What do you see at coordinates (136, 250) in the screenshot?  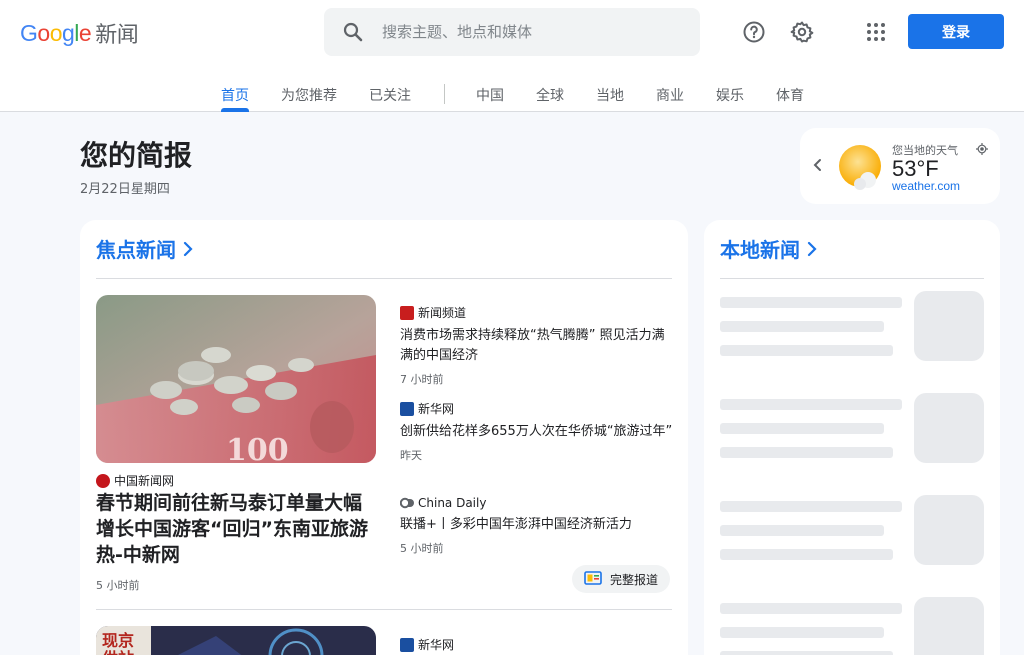 I see `top-stories-heading-label: 焦点新闻` at bounding box center [136, 250].